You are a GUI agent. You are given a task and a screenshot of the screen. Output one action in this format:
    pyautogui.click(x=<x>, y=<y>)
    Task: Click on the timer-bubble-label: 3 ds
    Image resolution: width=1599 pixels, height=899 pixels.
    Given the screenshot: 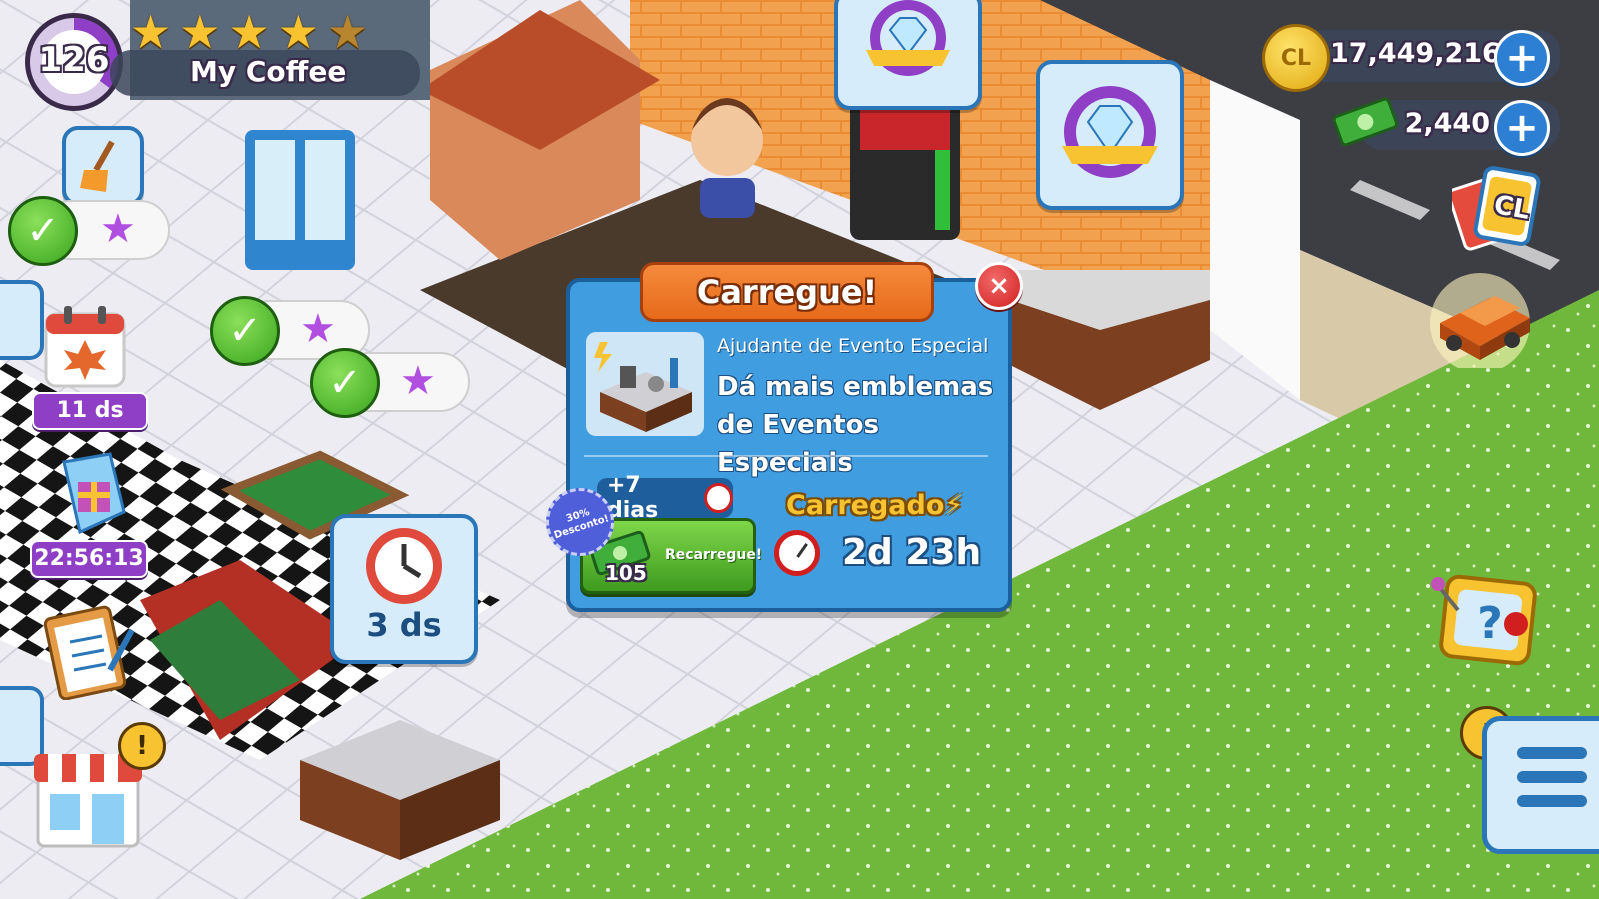 What is the action you would take?
    pyautogui.click(x=404, y=625)
    